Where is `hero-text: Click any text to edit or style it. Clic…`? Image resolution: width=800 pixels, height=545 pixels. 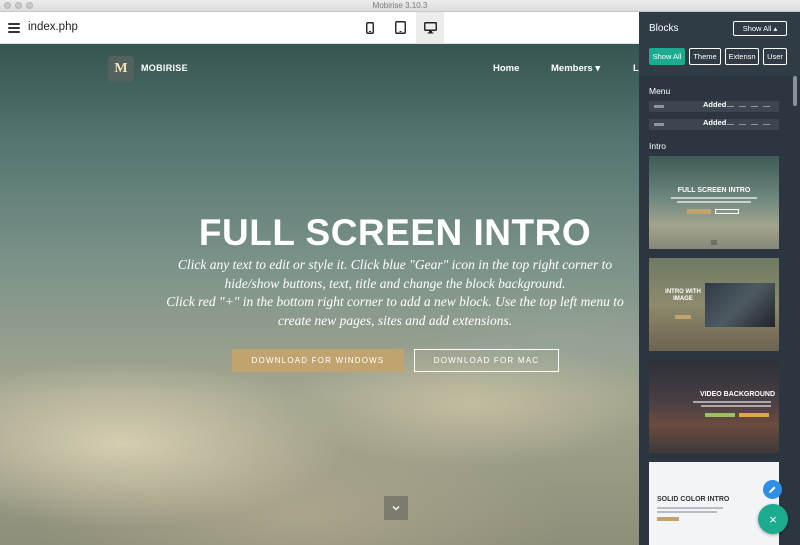 hero-text: Click any text to edit or style it. Clic… is located at coordinates (395, 293).